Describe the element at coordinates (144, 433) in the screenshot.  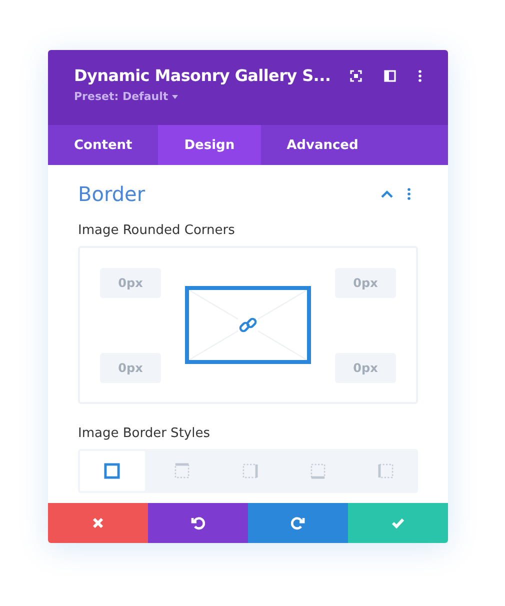
I see `field-label: Image Border Styles` at that location.